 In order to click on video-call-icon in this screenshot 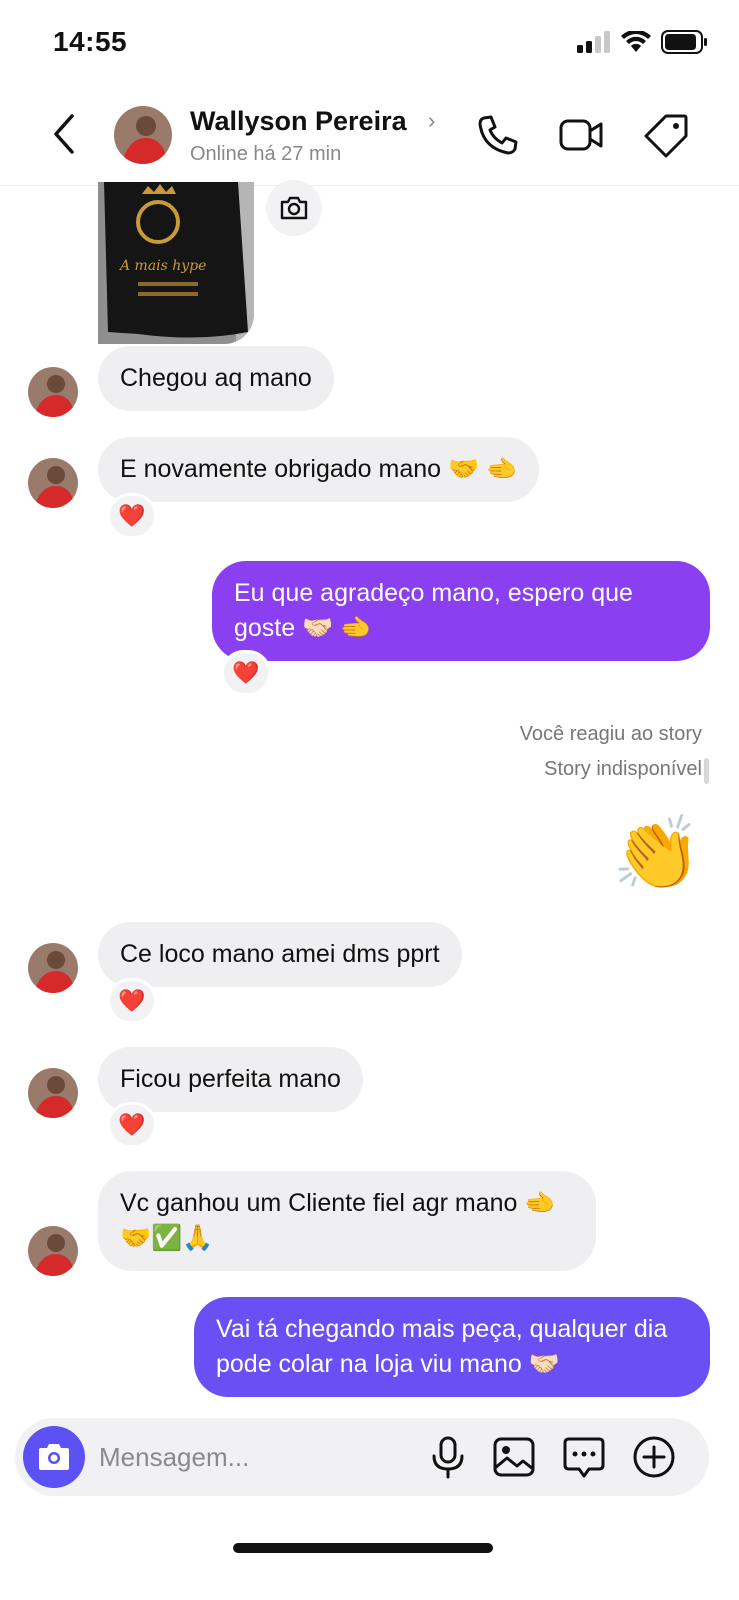, I will do `click(581, 135)`.